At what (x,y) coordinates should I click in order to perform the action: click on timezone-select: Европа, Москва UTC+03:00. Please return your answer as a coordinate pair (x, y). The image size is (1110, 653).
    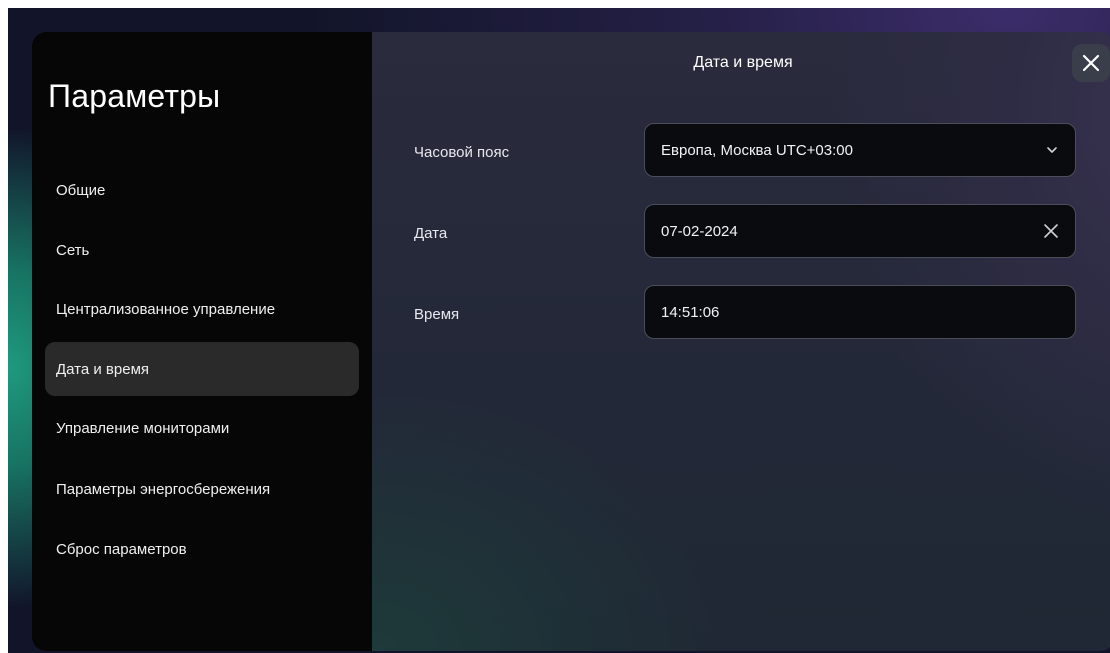
    Looking at the image, I should click on (860, 150).